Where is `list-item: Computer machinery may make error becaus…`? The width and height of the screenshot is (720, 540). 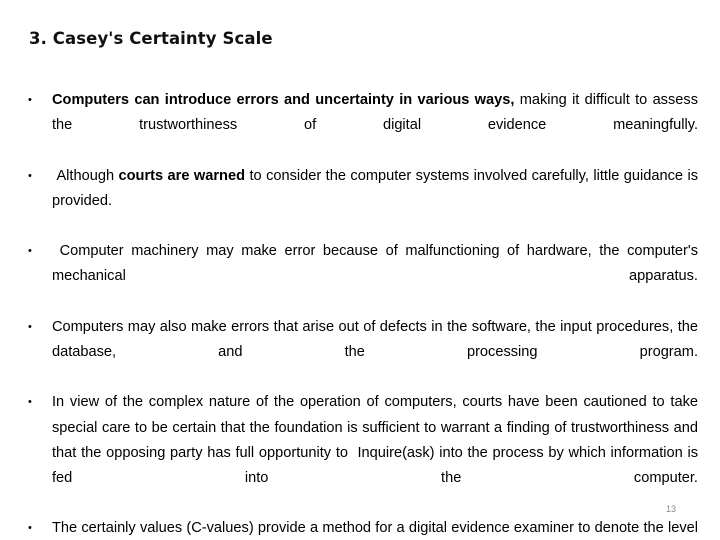 list-item: Computer machinery may make error becaus… is located at coordinates (360, 277).